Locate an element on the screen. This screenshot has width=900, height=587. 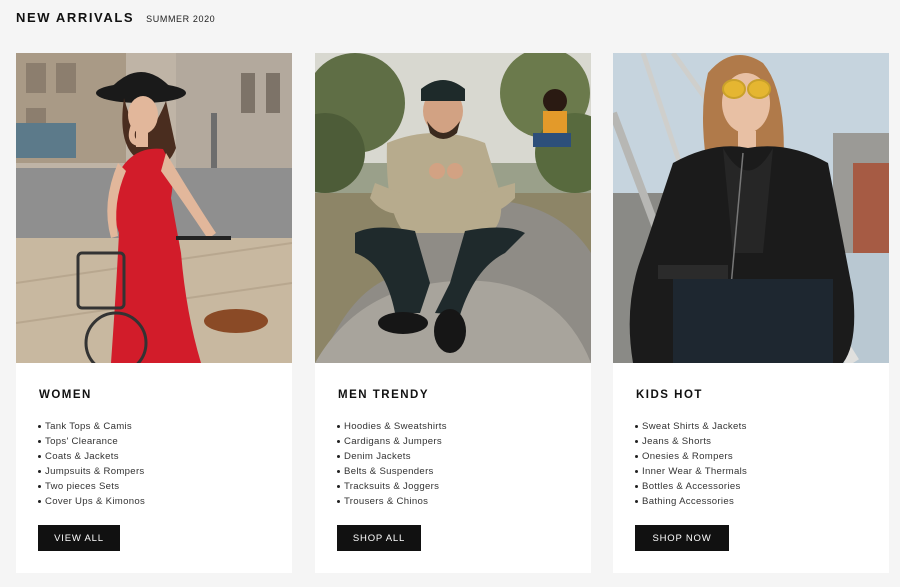
list-item: Hoodies & Sweatshirts is located at coordinates (392, 426).